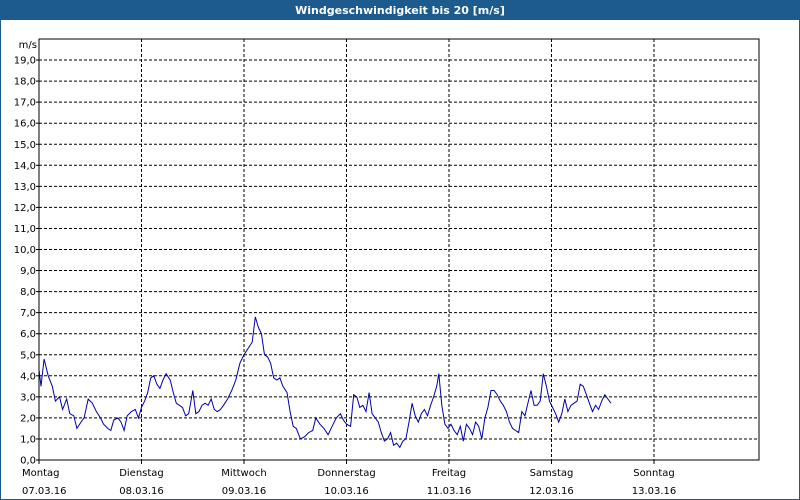  What do you see at coordinates (25, 145) in the screenshot?
I see `y-tick-label: 15,0` at bounding box center [25, 145].